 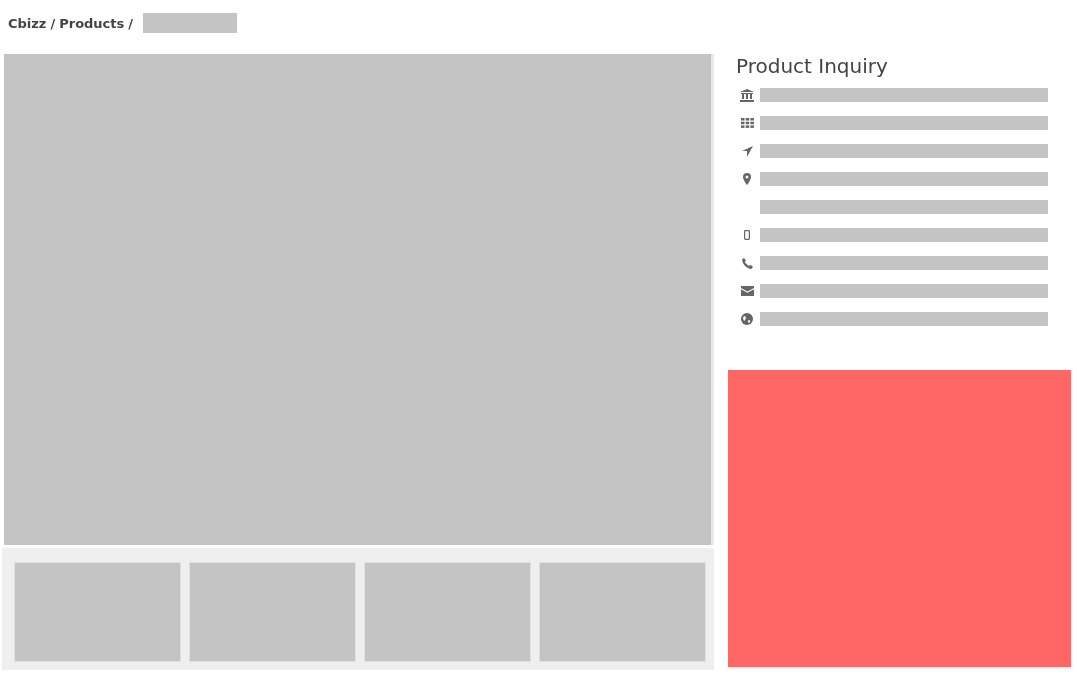 I want to click on bank-icon, so click(x=747, y=95).